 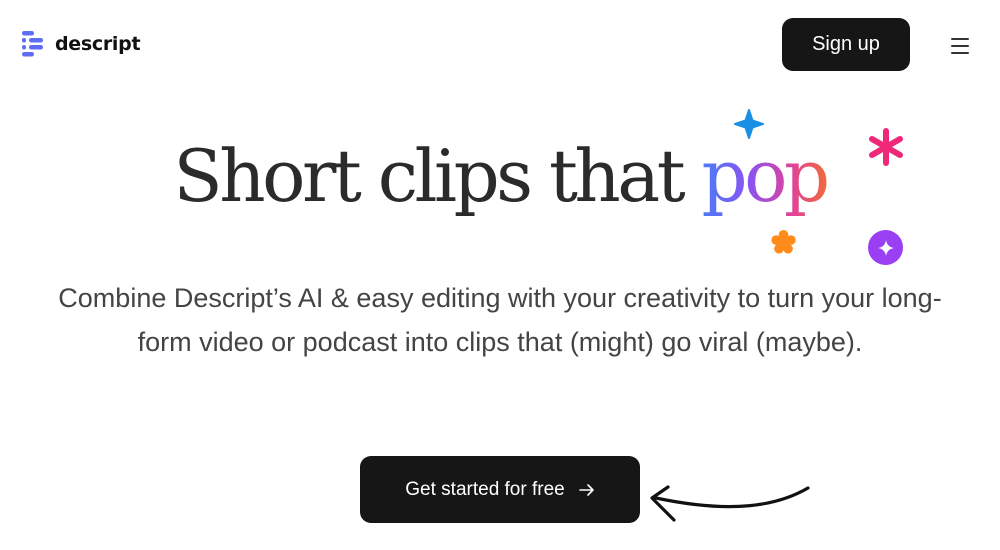 I want to click on hand-drawn-arrow-icon, so click(x=730, y=503).